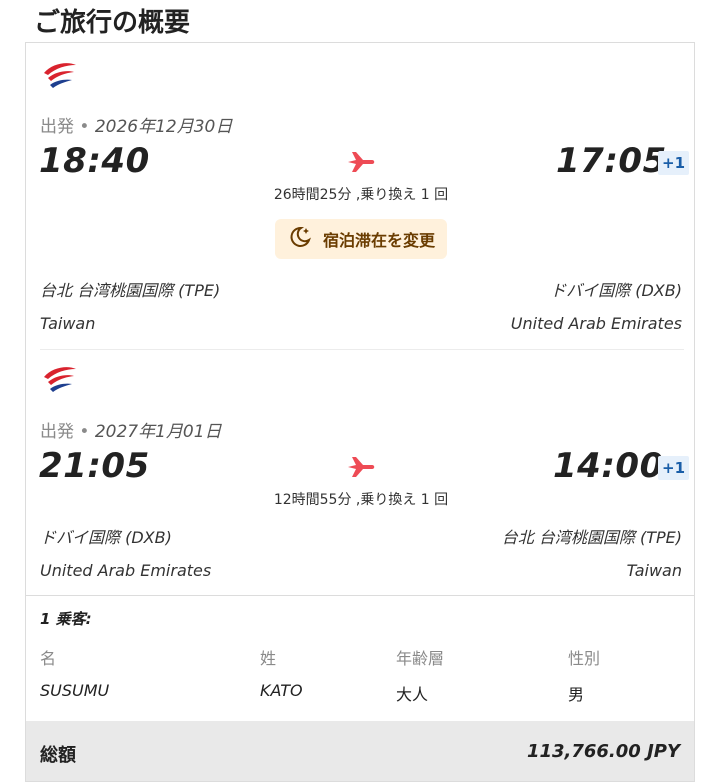  What do you see at coordinates (362, 349) in the screenshot?
I see `segment-divider` at bounding box center [362, 349].